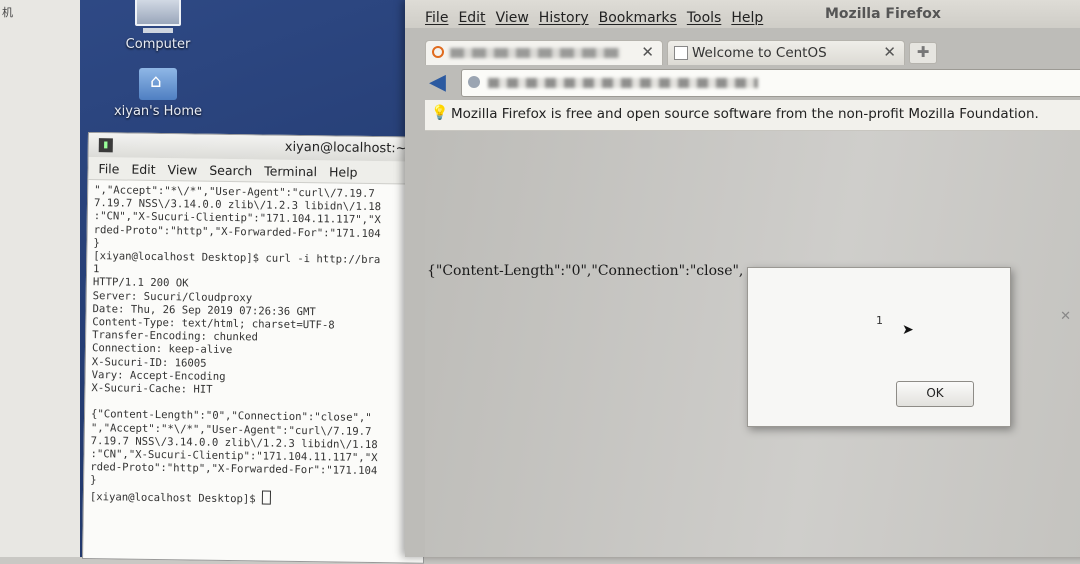 This screenshot has width=1080, height=564. What do you see at coordinates (7, 12) in the screenshot?
I see `margin-character: 机` at bounding box center [7, 12].